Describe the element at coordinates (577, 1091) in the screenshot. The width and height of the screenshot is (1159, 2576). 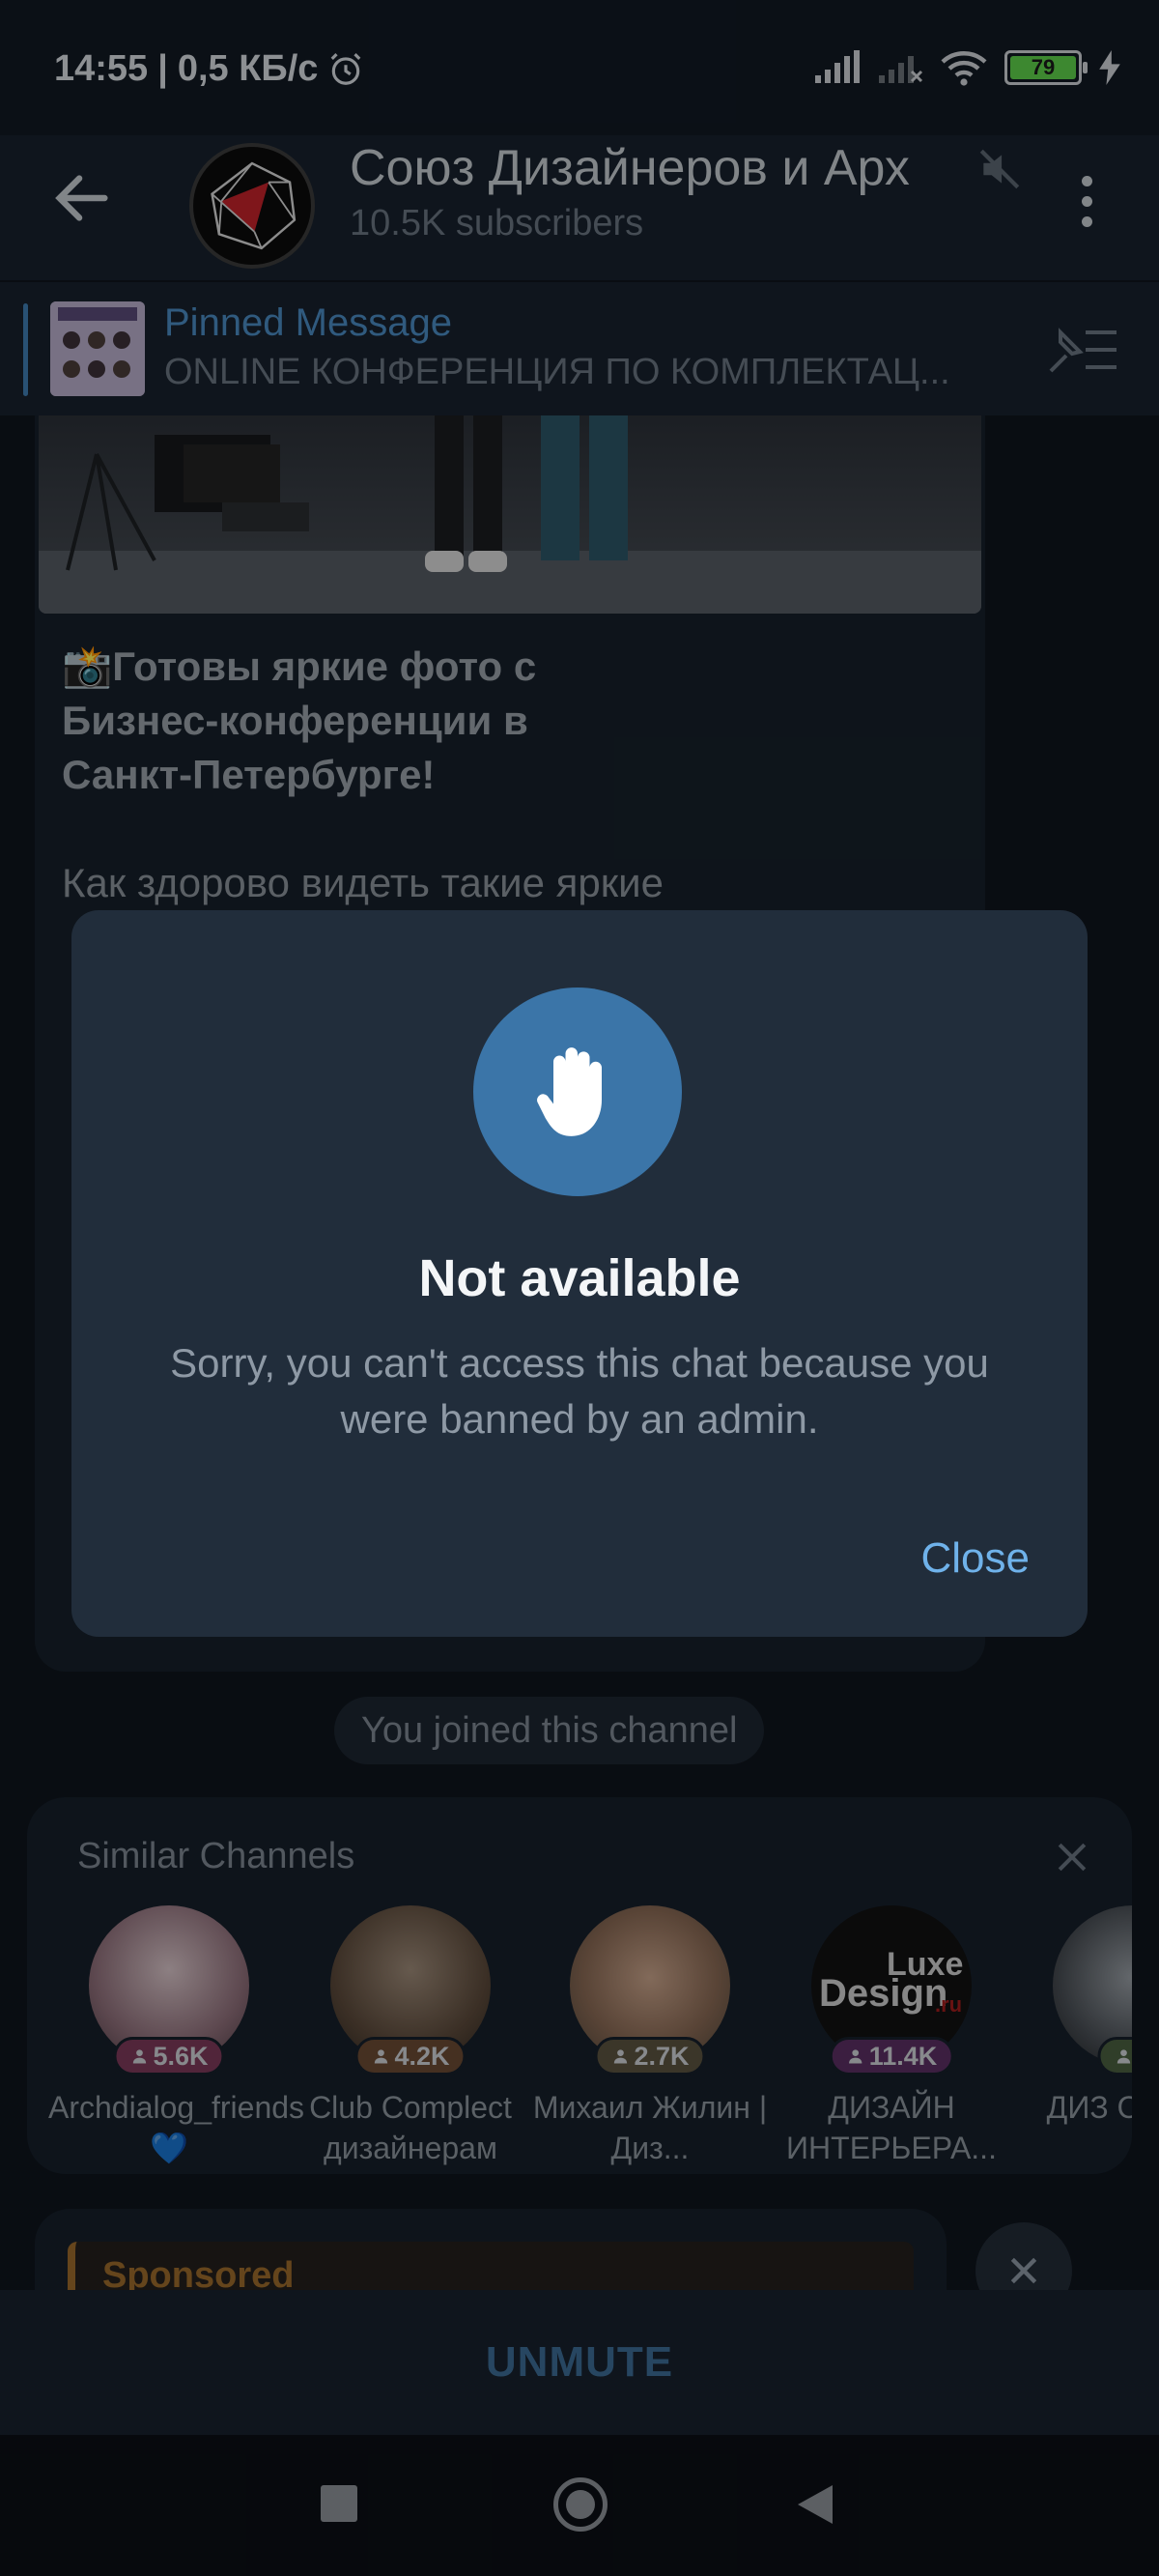
I see `hand-stop-icon` at that location.